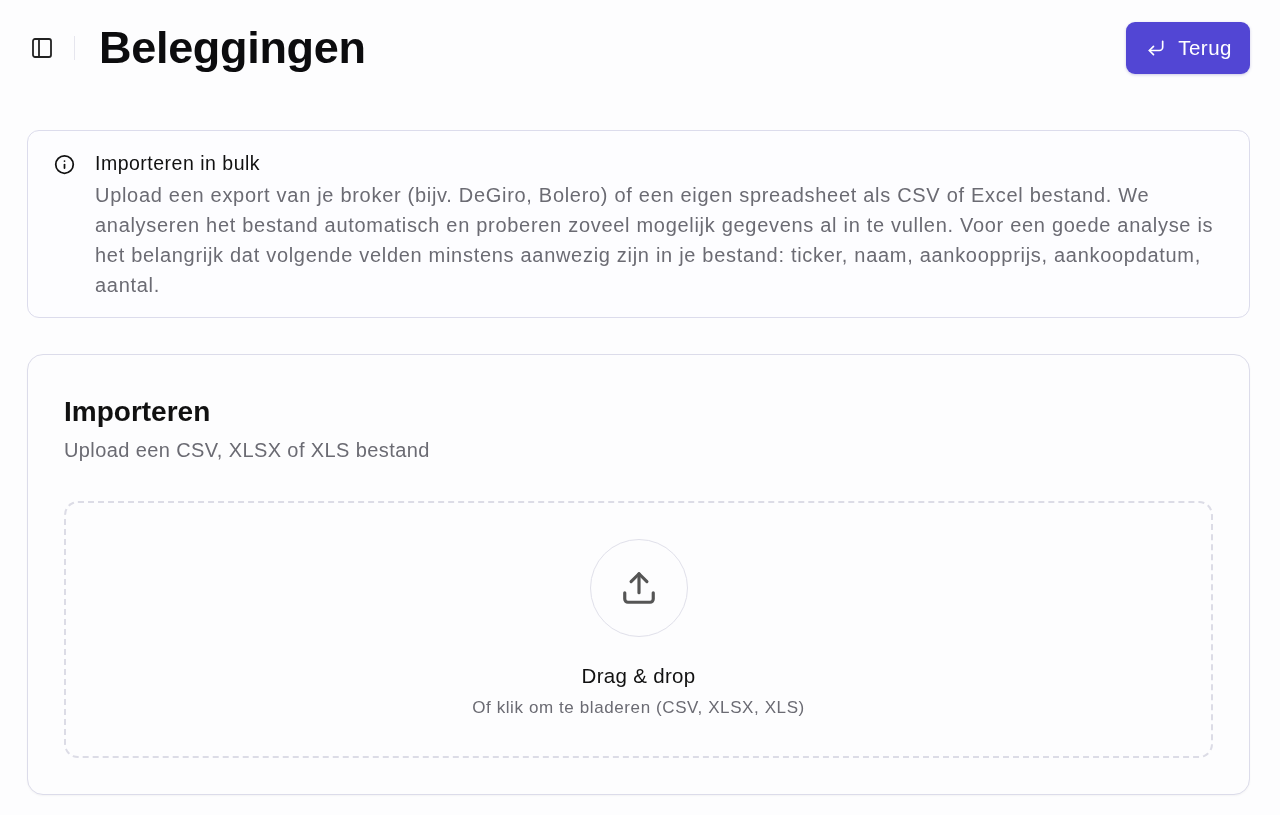 Image resolution: width=1280 pixels, height=815 pixels. Describe the element at coordinates (64, 164) in the screenshot. I see `info-icon` at that location.